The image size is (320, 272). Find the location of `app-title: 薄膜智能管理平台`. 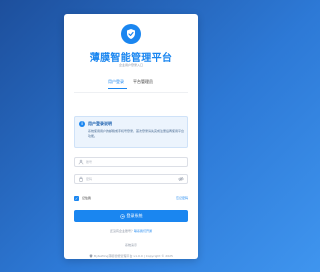

app-title: 薄膜智能管理平台 is located at coordinates (131, 58).